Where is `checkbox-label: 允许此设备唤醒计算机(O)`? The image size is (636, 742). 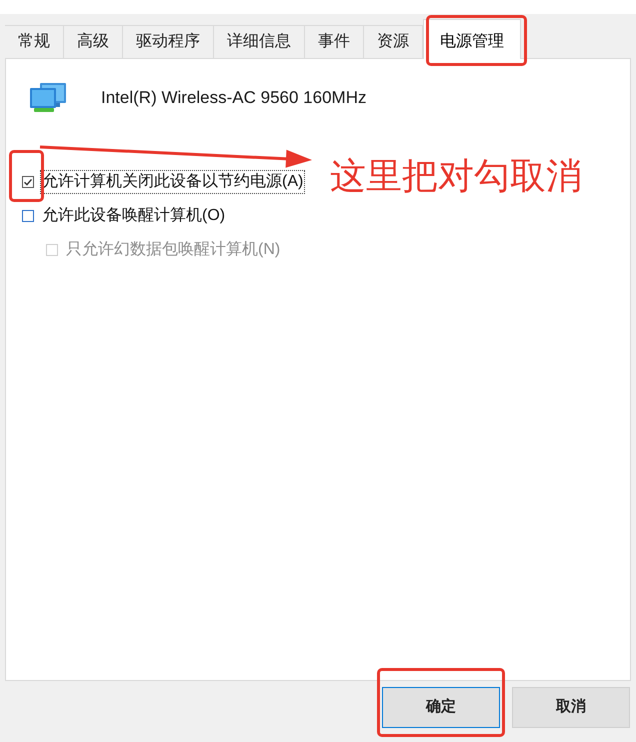 checkbox-label: 允许此设备唤醒计算机(O) is located at coordinates (134, 216).